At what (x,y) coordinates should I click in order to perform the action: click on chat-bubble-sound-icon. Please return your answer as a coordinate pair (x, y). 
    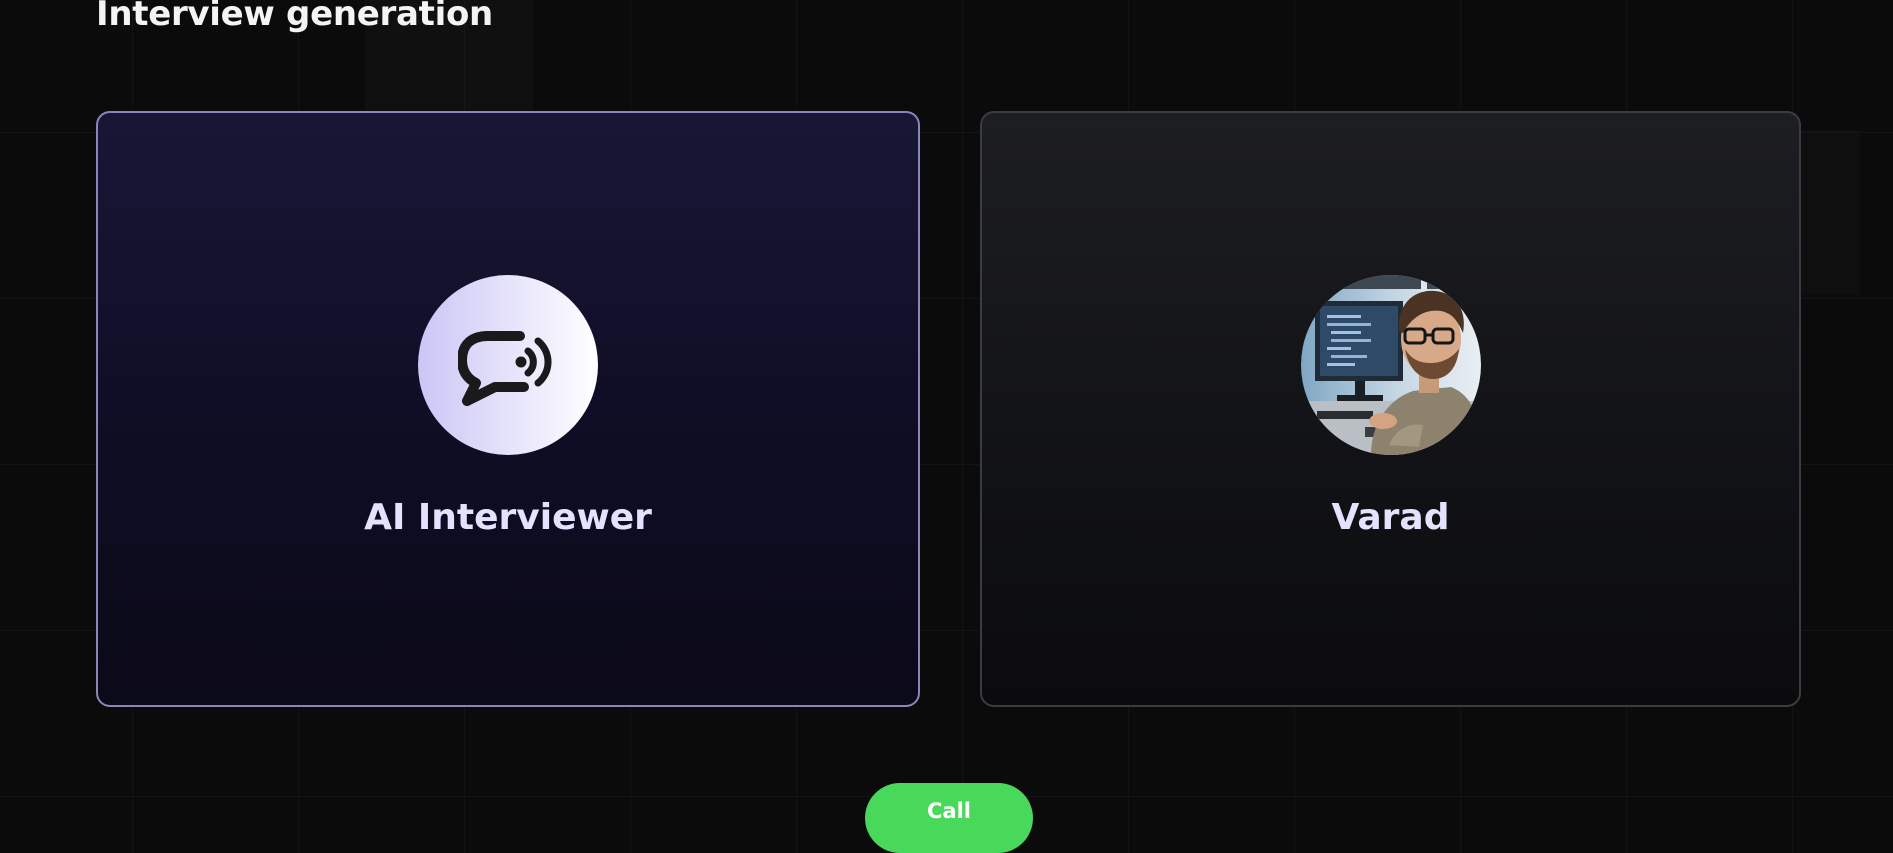
    Looking at the image, I should click on (505, 368).